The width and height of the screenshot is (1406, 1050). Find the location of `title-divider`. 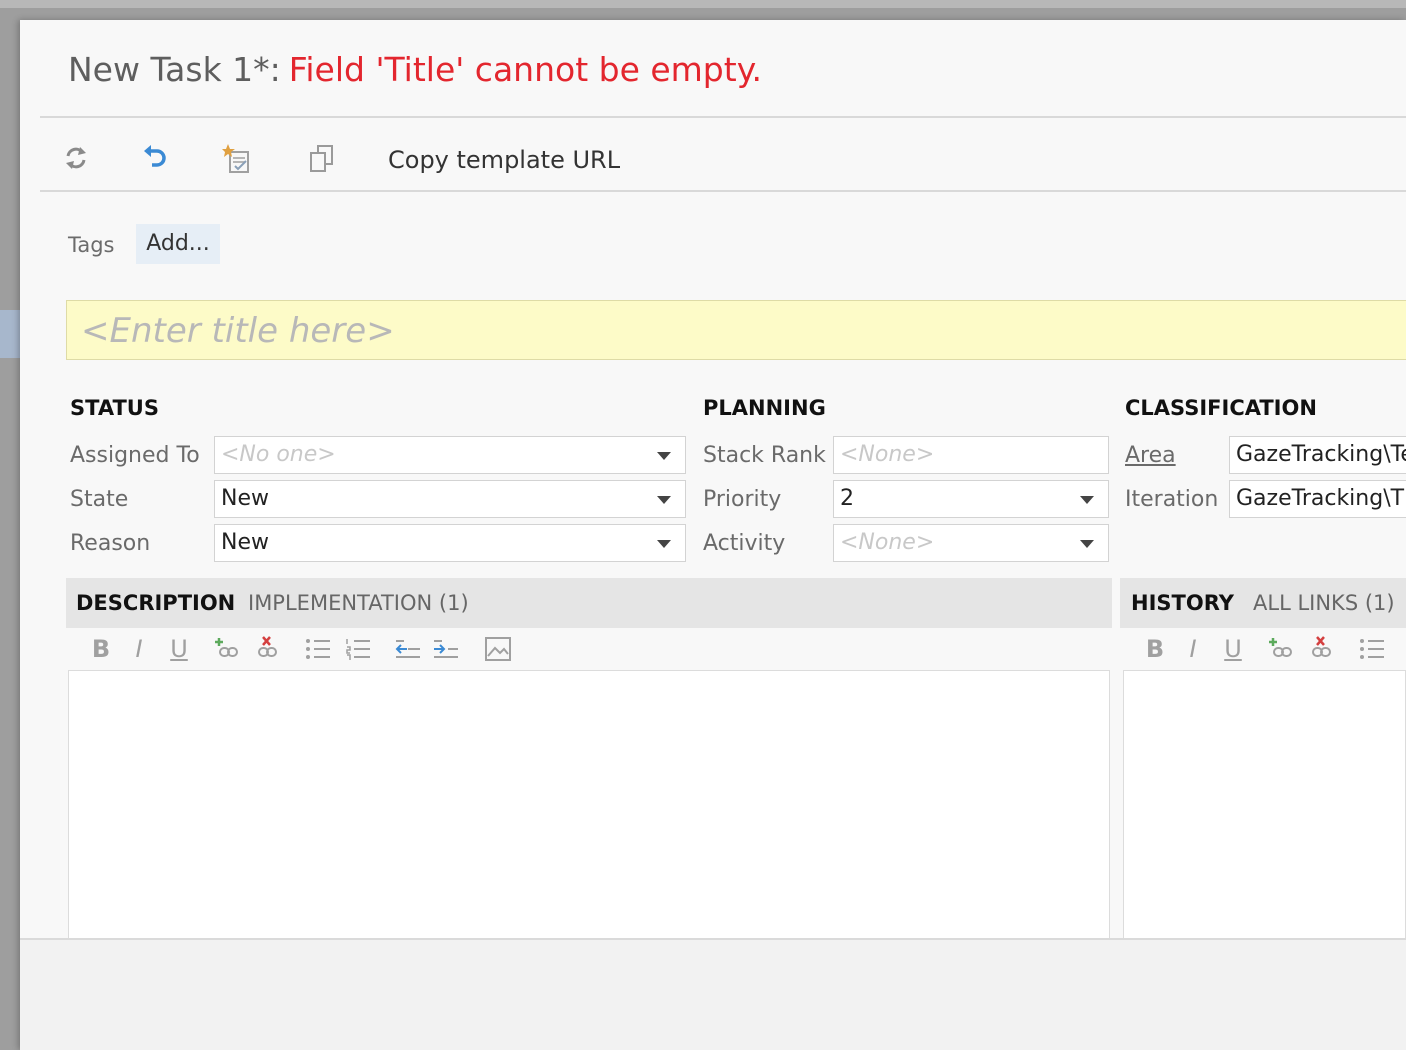

title-divider is located at coordinates (723, 117).